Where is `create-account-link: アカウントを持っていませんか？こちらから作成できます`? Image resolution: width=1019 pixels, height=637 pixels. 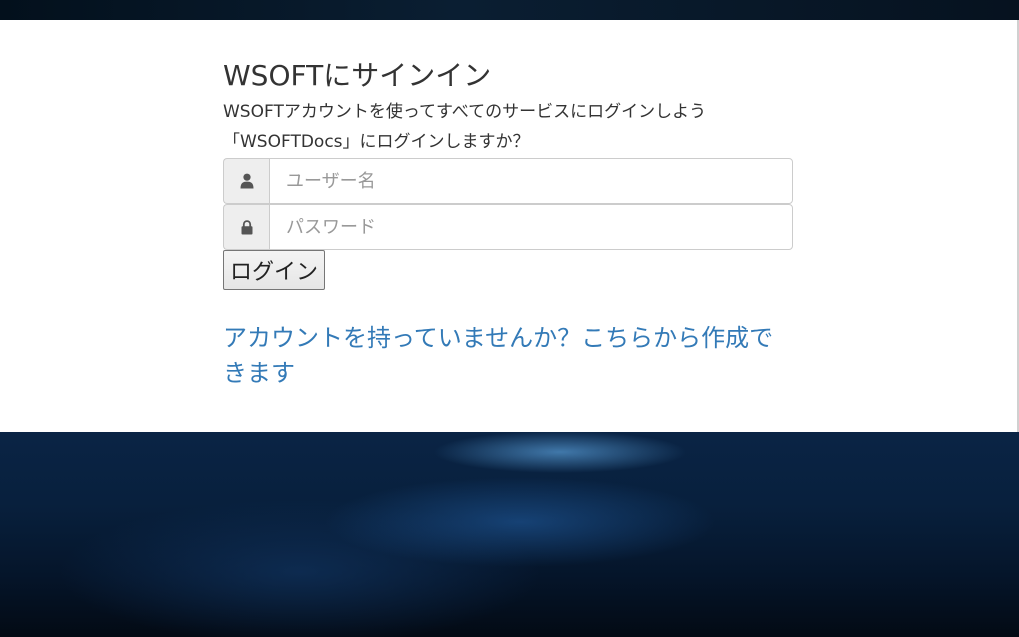 create-account-link: アカウントを持っていませんか？こちらから作成できます is located at coordinates (503, 356).